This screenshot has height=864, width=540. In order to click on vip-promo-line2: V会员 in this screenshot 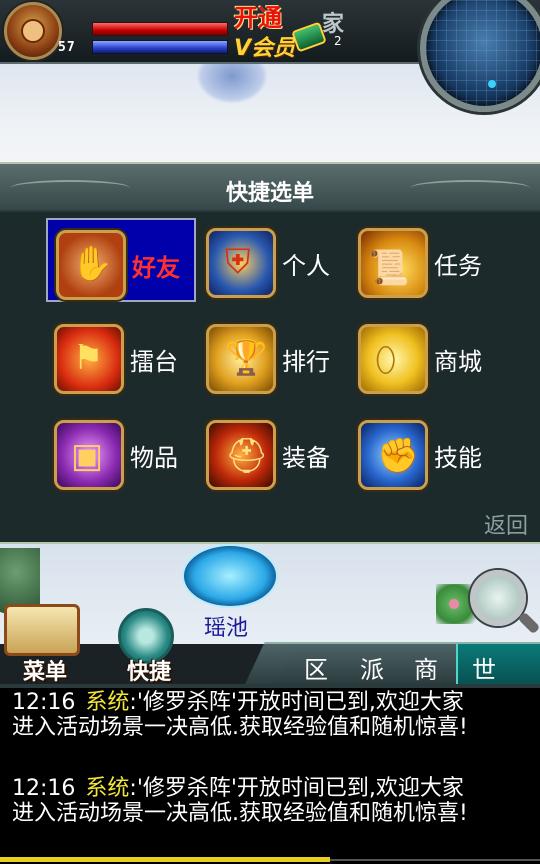, I will do `click(264, 46)`.